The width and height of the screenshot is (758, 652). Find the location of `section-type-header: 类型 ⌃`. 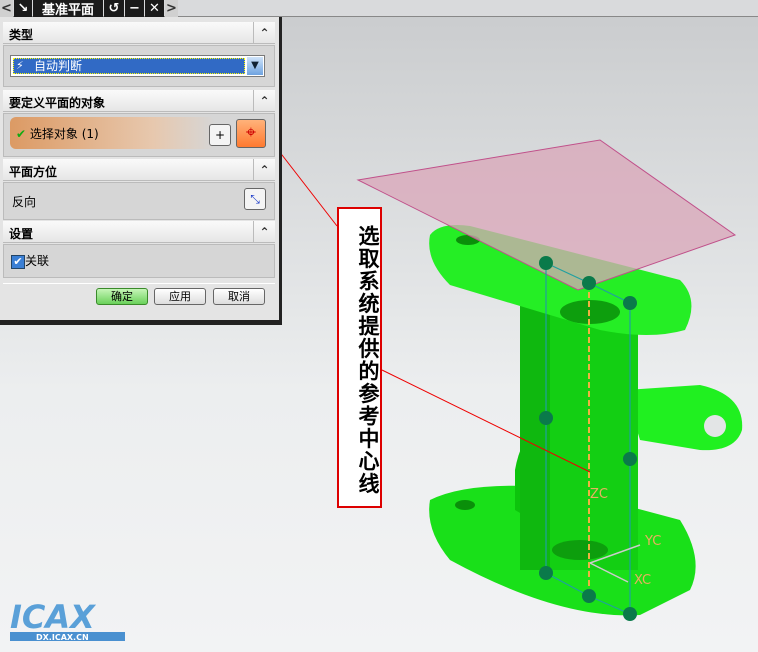

section-type-header: 类型 ⌃ is located at coordinates (139, 33).